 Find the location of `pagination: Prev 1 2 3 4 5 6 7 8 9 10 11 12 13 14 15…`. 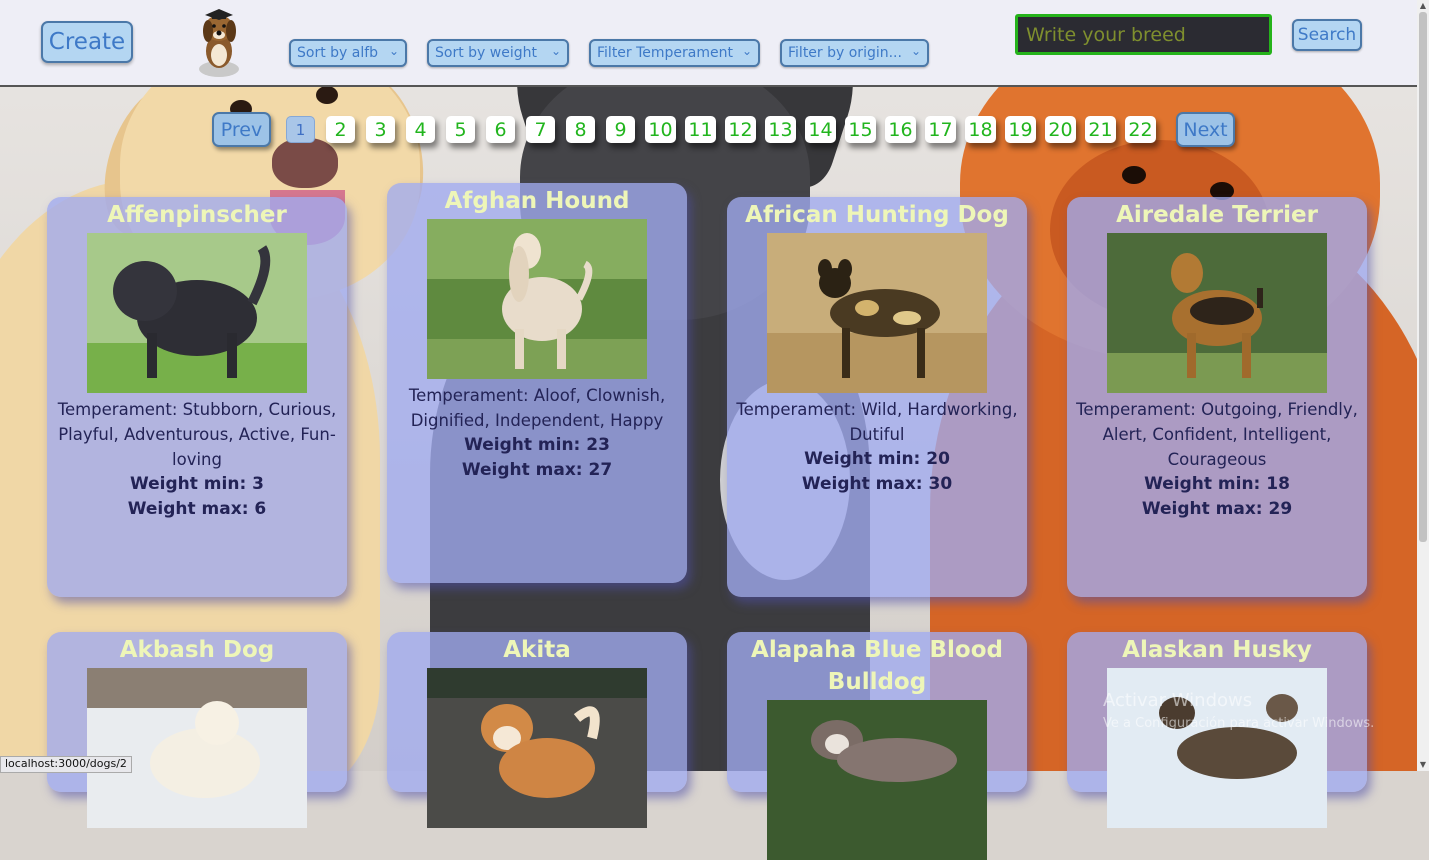

pagination: Prev 1 2 3 4 5 6 7 8 9 10 11 12 13 14 15… is located at coordinates (714, 130).